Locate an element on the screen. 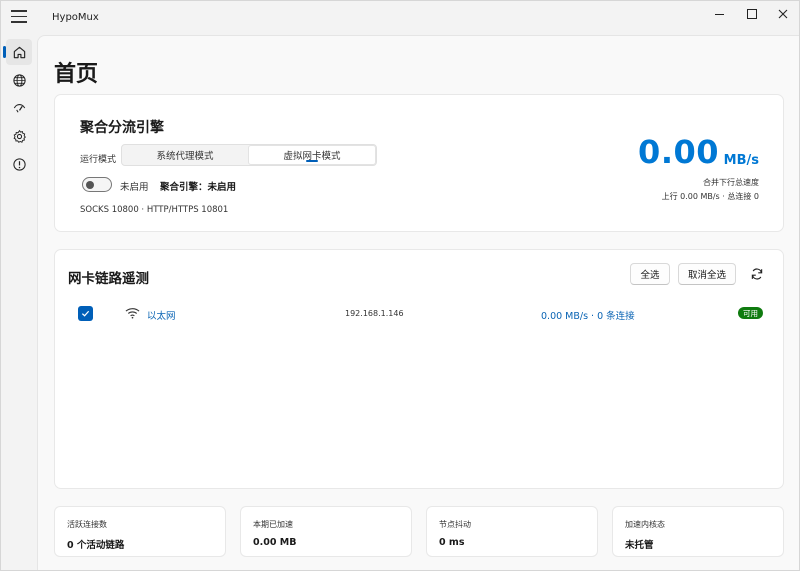  mode-option-system-proxy: 系统代理模式 is located at coordinates (185, 155).